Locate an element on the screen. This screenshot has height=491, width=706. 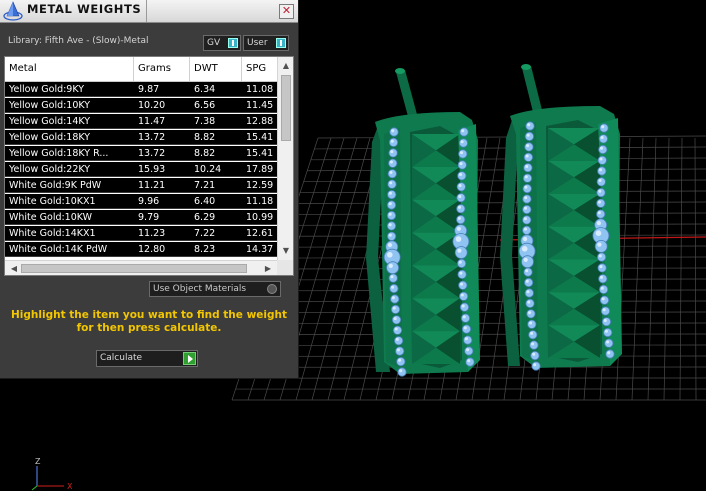
column-header-metal: Metal is located at coordinates (69, 69).